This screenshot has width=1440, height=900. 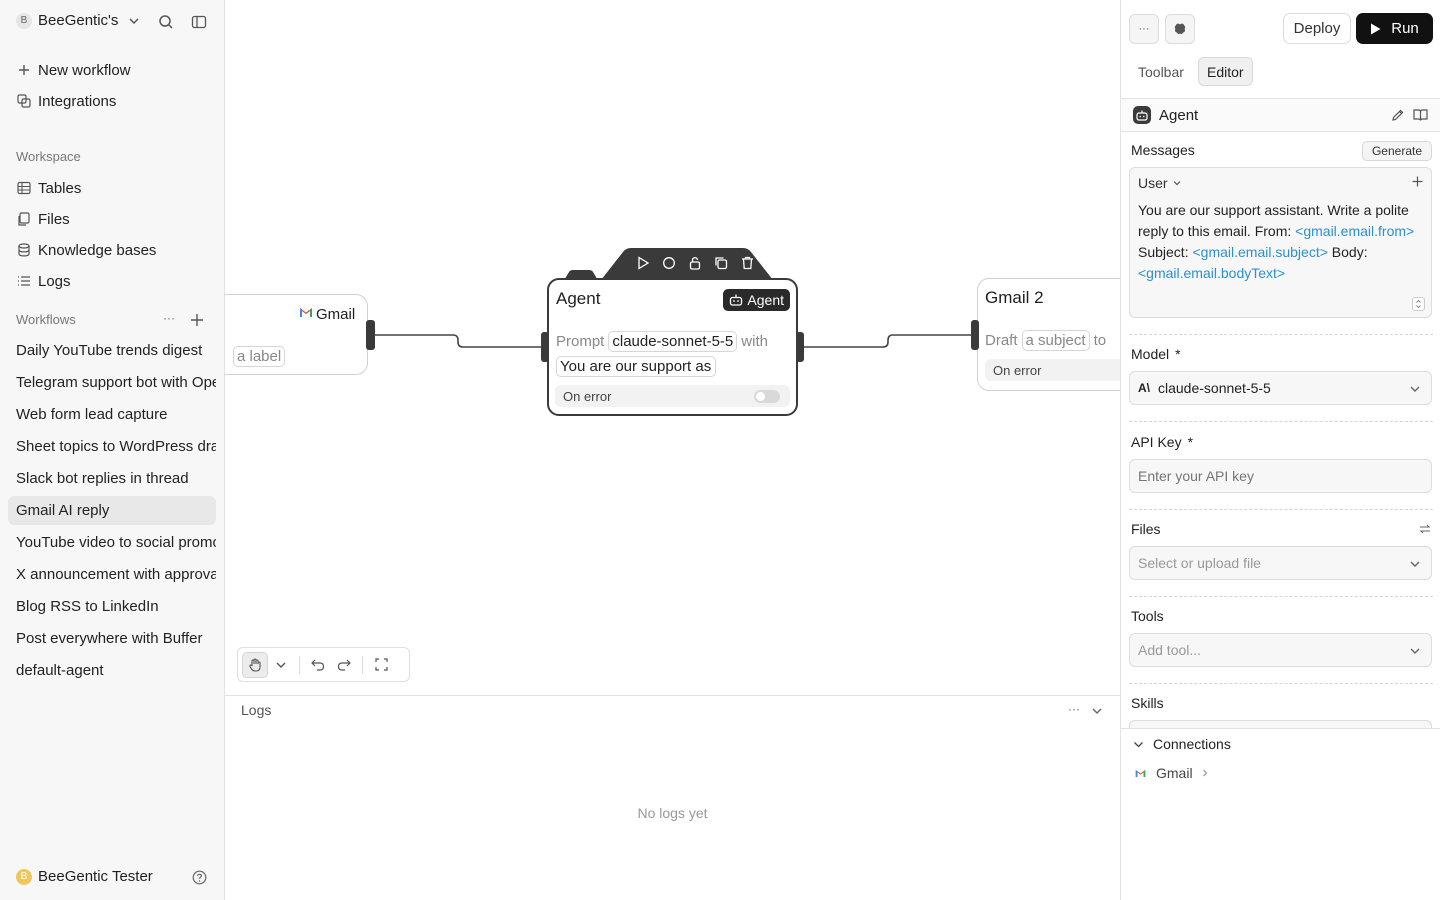 What do you see at coordinates (643, 263) in the screenshot?
I see `play-icon` at bounding box center [643, 263].